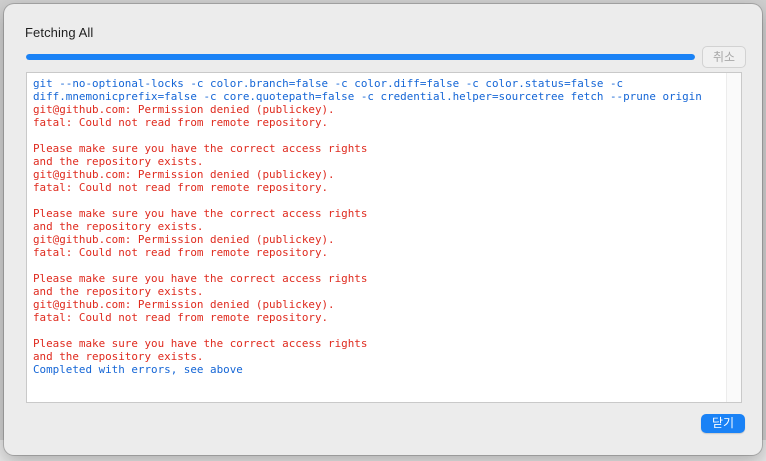 This screenshot has width=766, height=461. Describe the element at coordinates (138, 369) in the screenshot. I see `log-line: Completed with errors, see above` at that location.